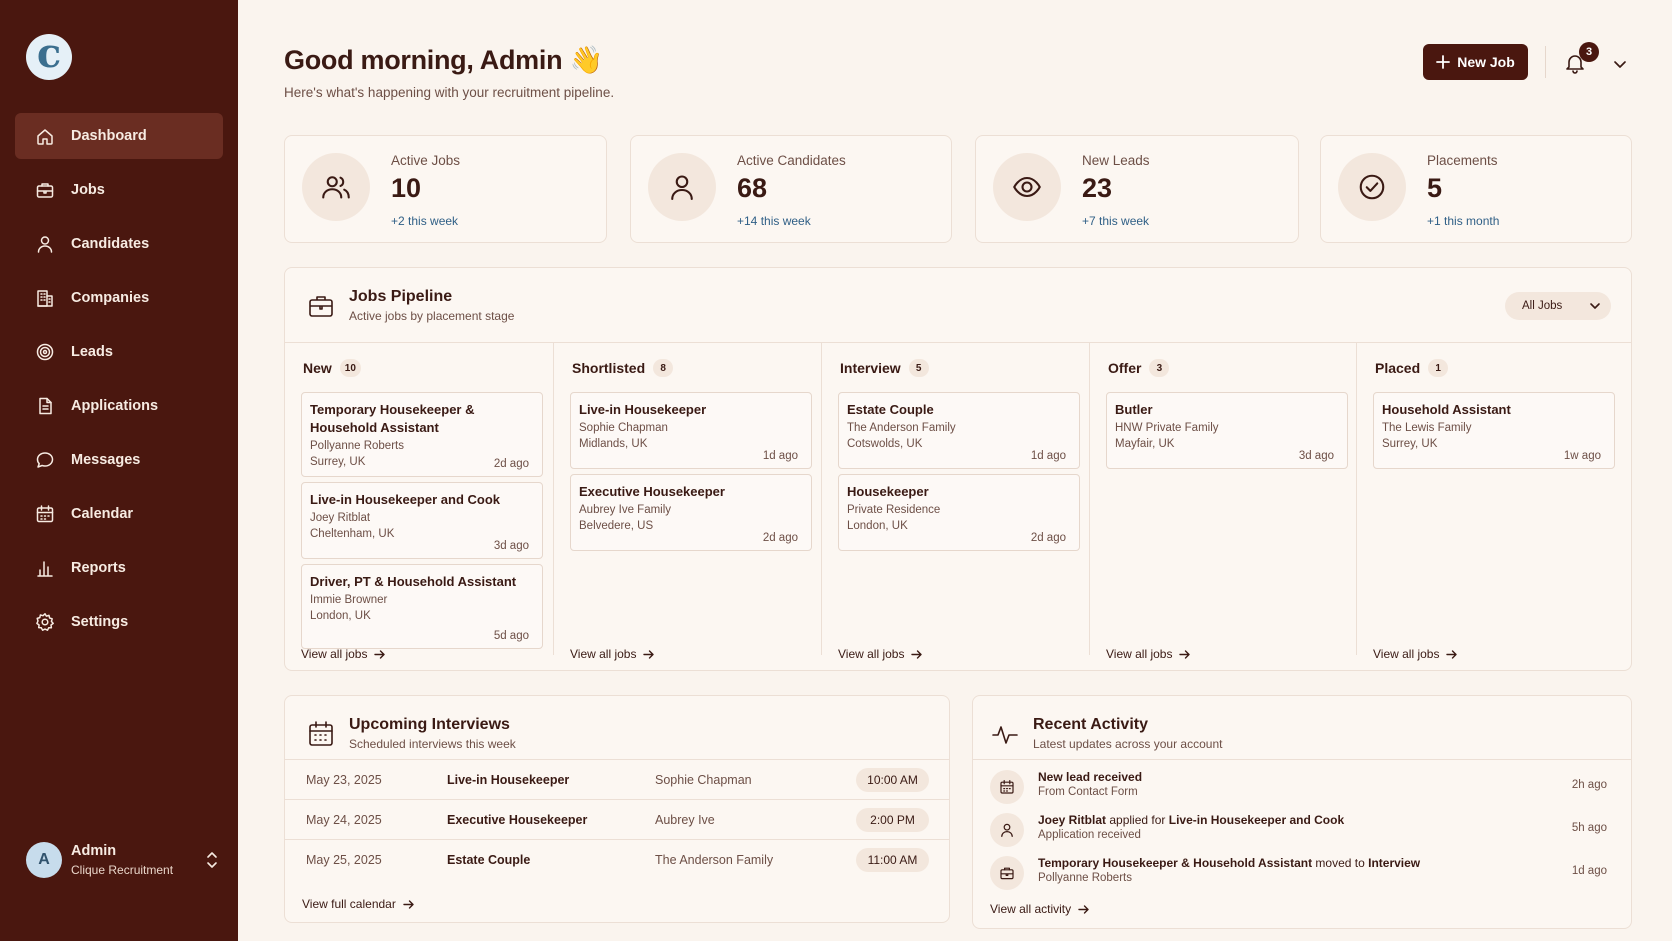 The image size is (1672, 941). What do you see at coordinates (119, 352) in the screenshot?
I see `sidebar-item-leads: Leads` at bounding box center [119, 352].